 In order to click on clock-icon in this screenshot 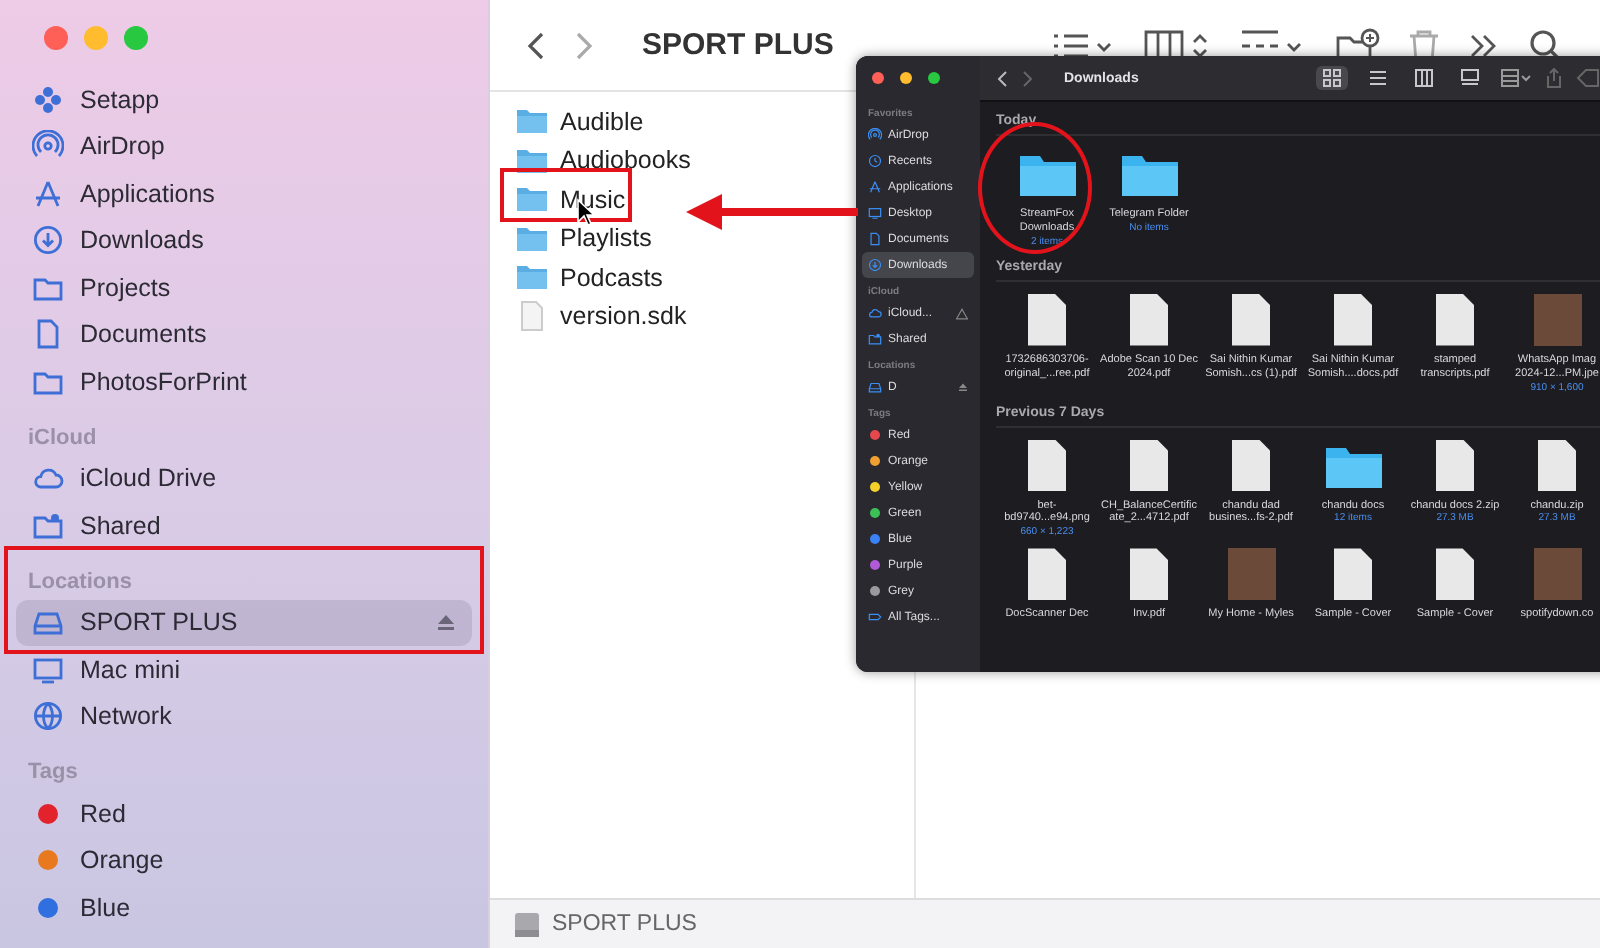, I will do `click(875, 161)`.